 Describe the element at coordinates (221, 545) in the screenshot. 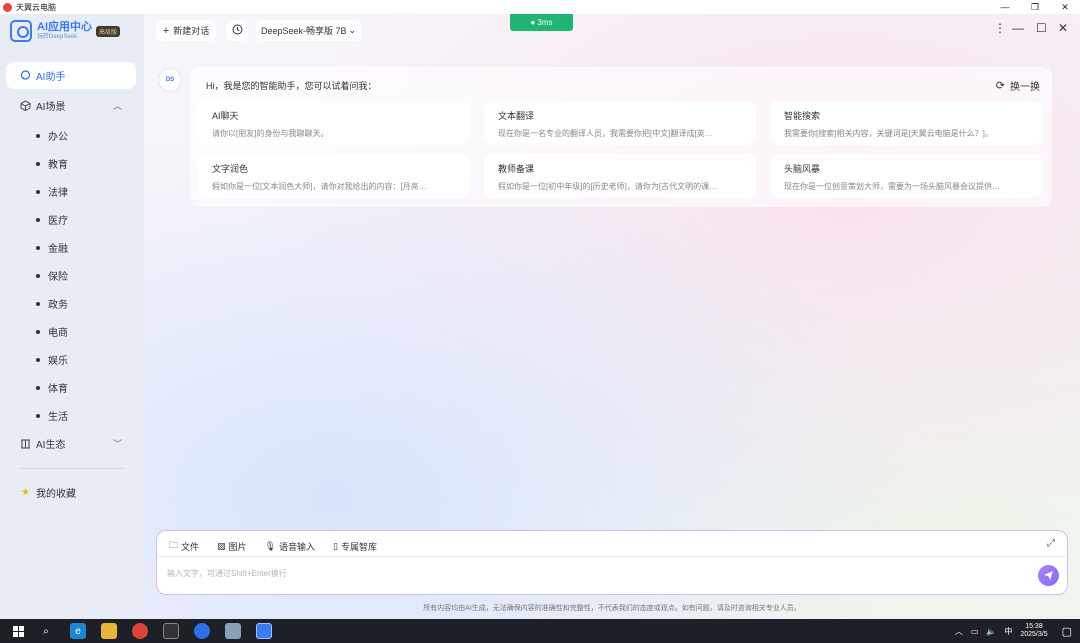

I see `image-icon: ▧` at that location.